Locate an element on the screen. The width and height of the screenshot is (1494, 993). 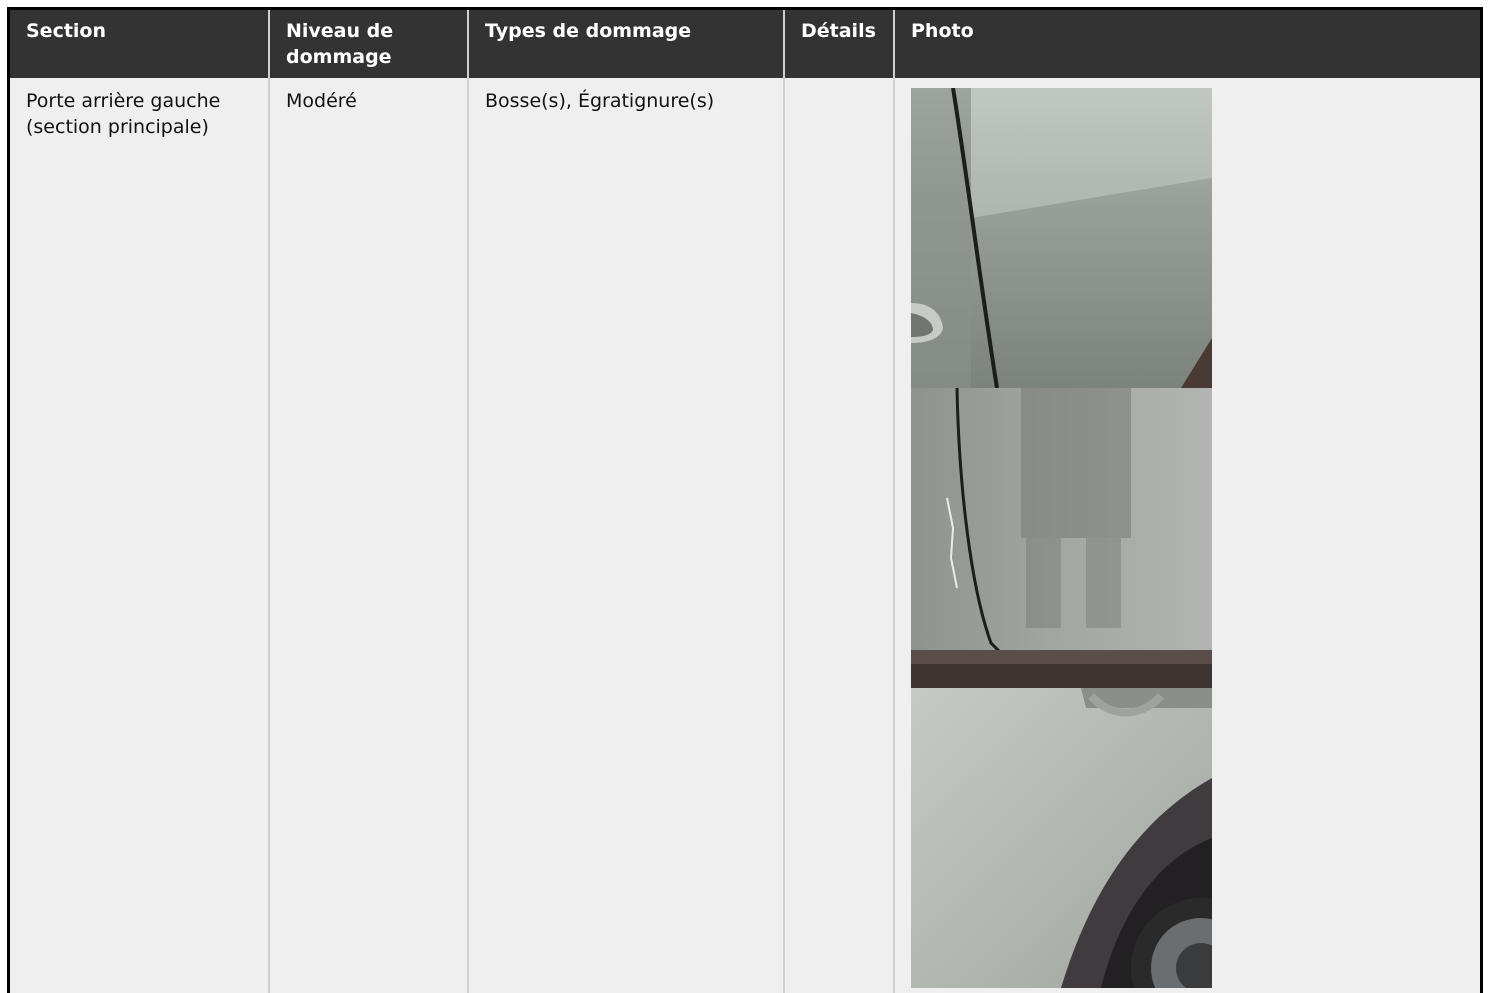
header-details: Détails is located at coordinates (839, 44).